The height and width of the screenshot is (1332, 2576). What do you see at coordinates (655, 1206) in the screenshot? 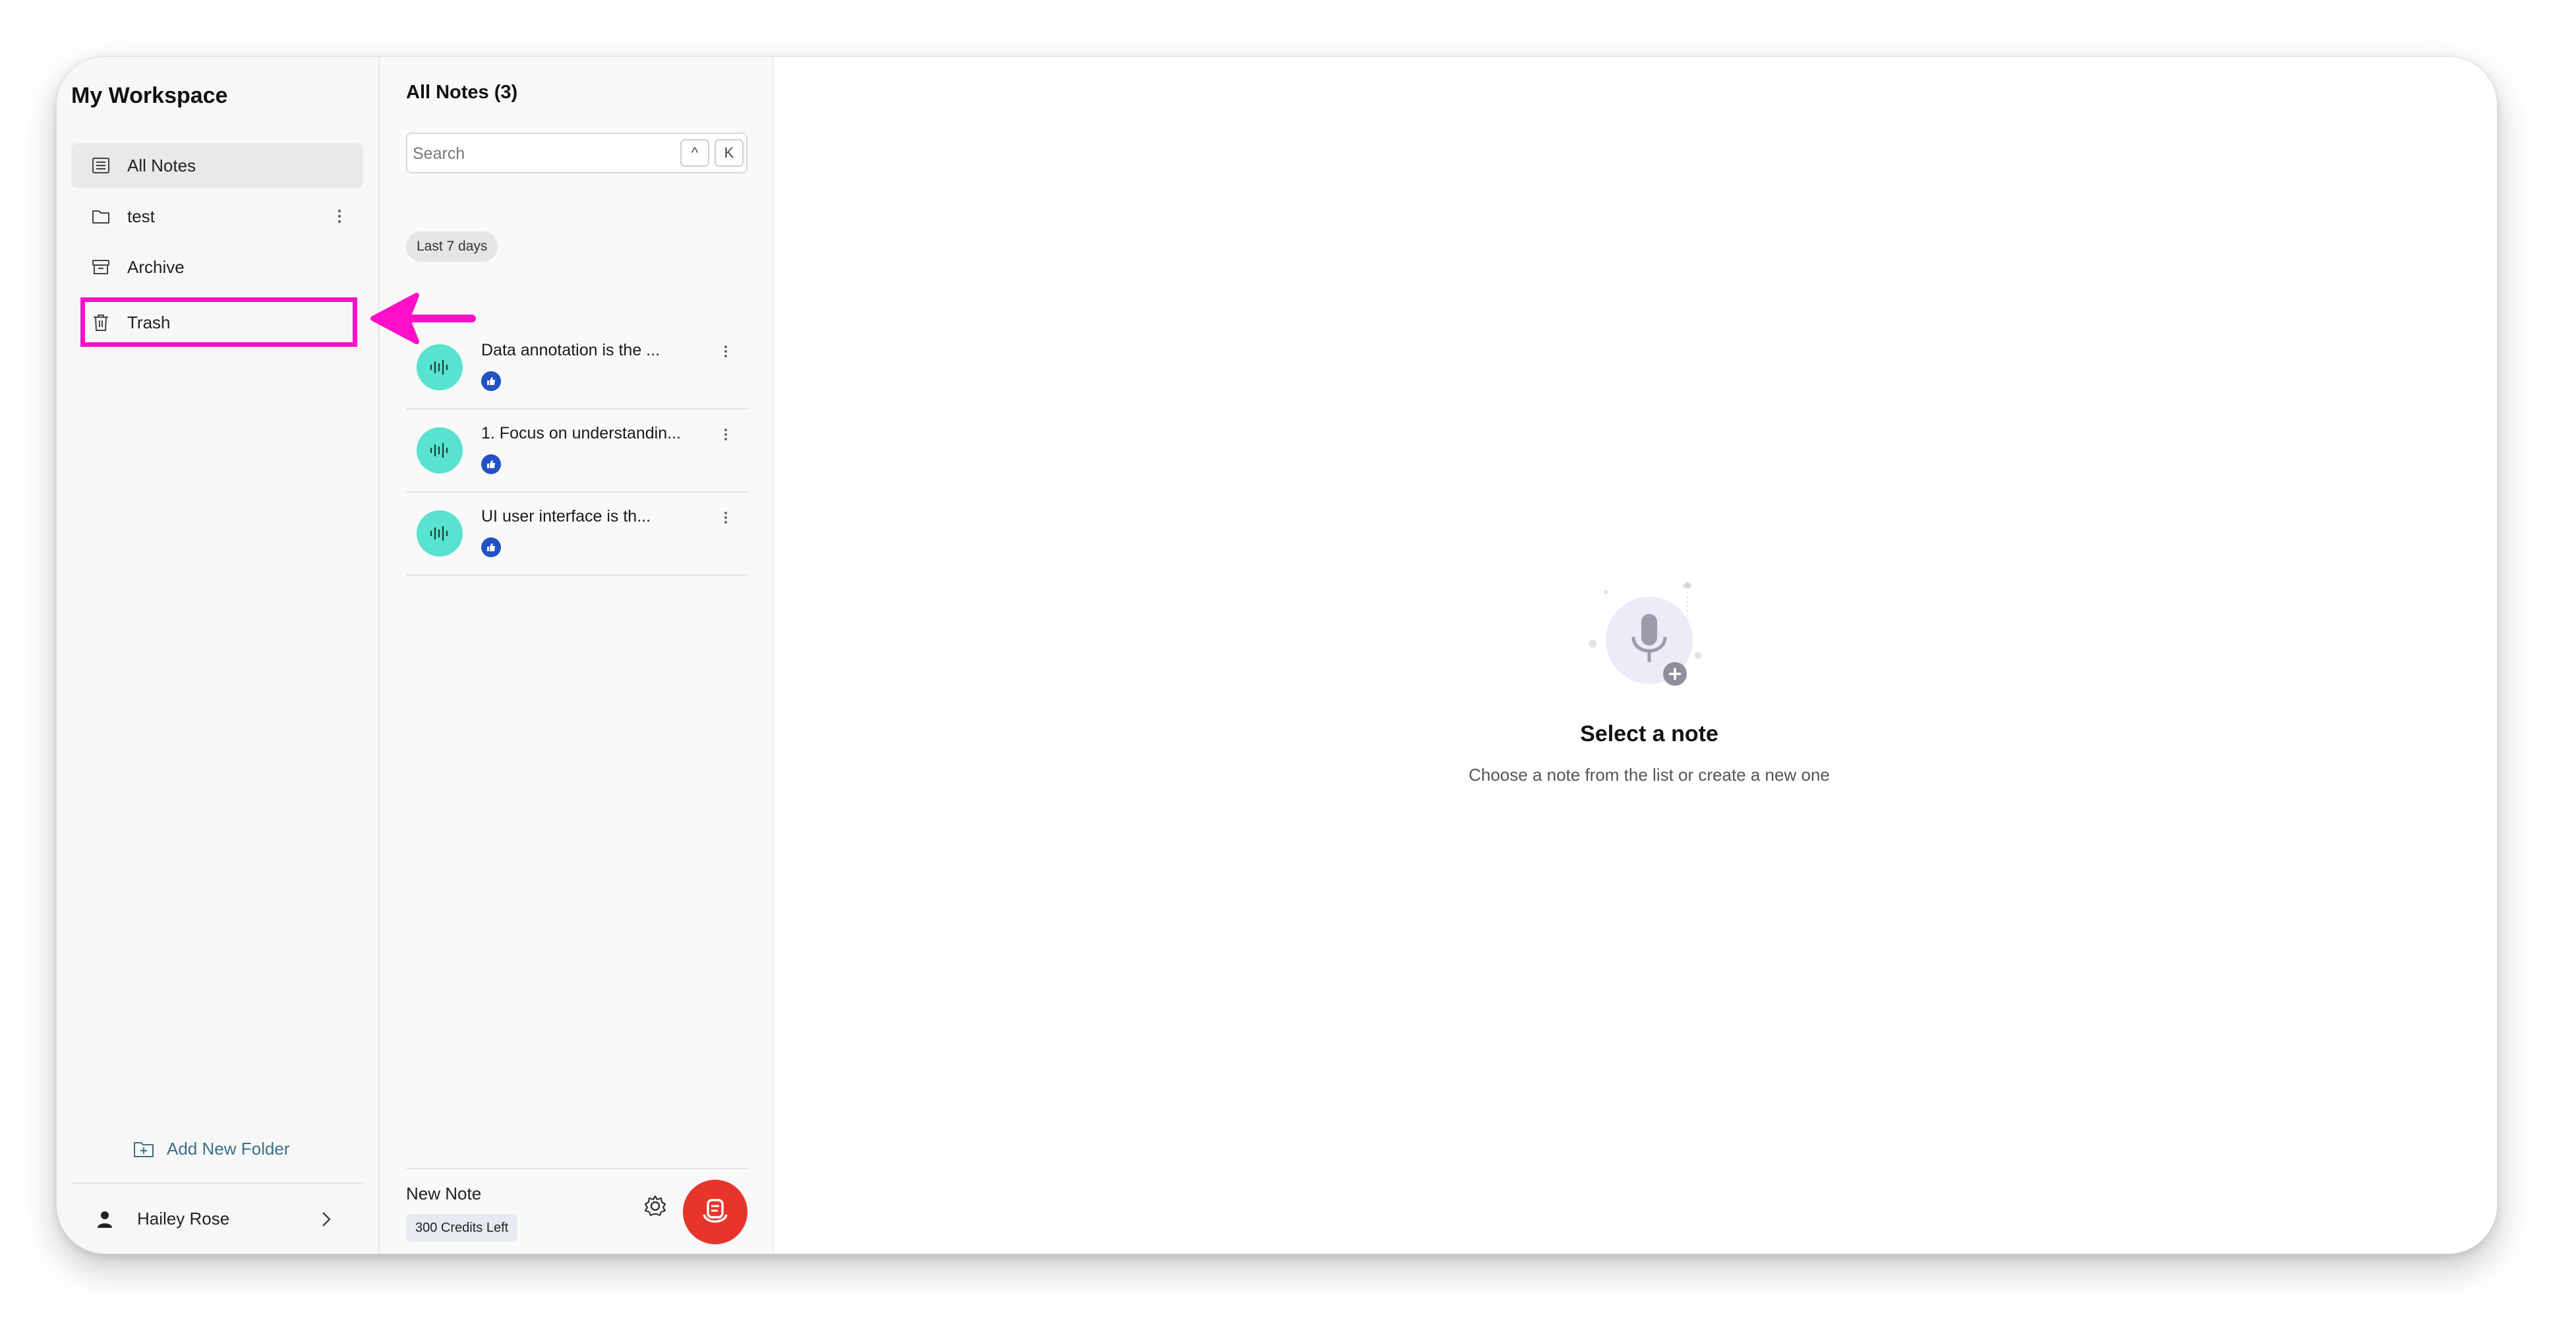
I see `gear-icon` at bounding box center [655, 1206].